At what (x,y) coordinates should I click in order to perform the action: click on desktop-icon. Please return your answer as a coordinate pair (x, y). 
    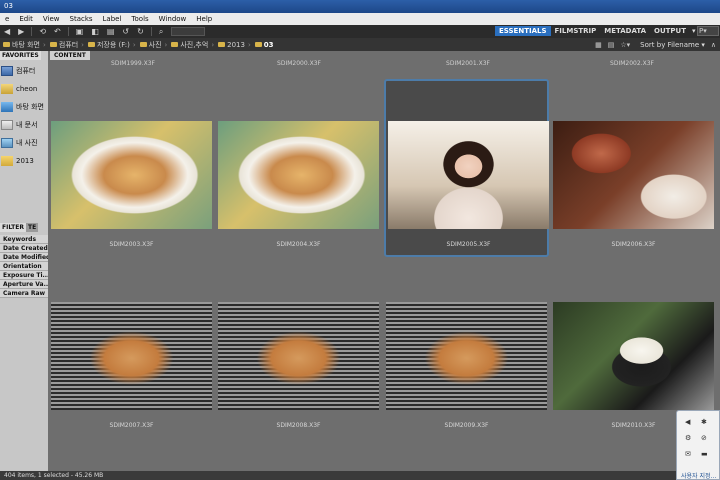
    Looking at the image, I should click on (7, 107).